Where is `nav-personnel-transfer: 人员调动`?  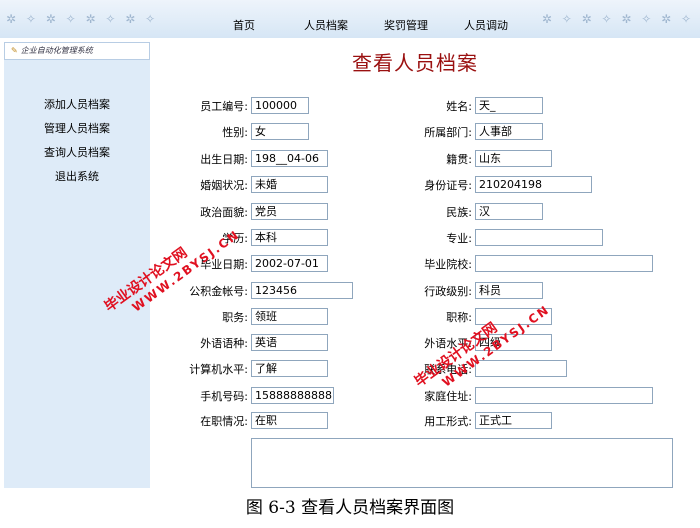 nav-personnel-transfer: 人员调动 is located at coordinates (486, 25).